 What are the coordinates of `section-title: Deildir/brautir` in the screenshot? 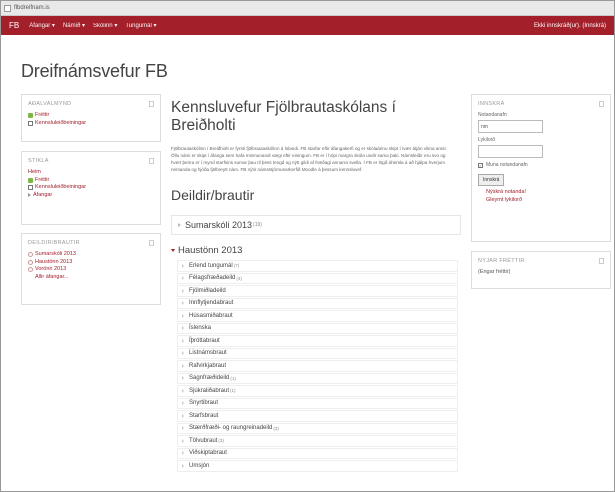 It's located at (213, 195).